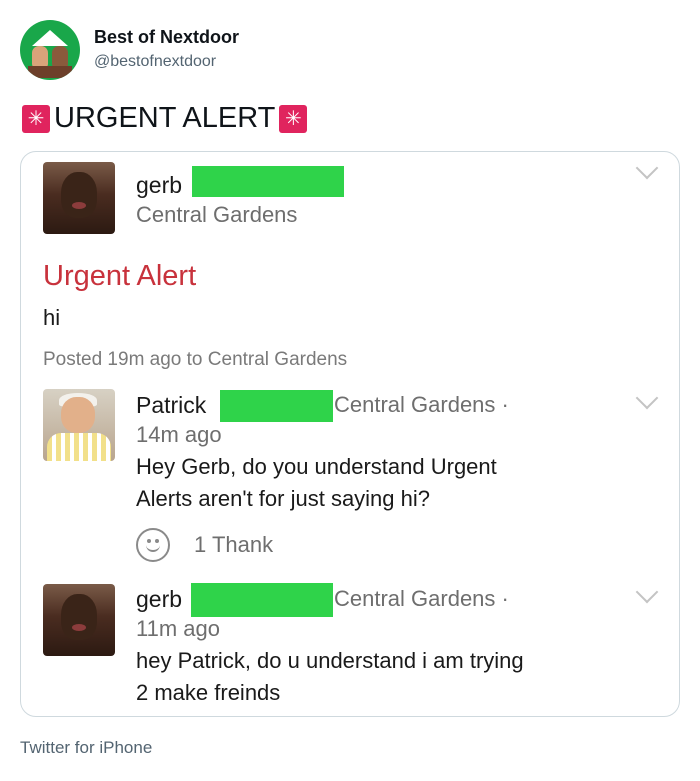 This screenshot has height=781, width=700. I want to click on post-author: gerb, so click(159, 185).